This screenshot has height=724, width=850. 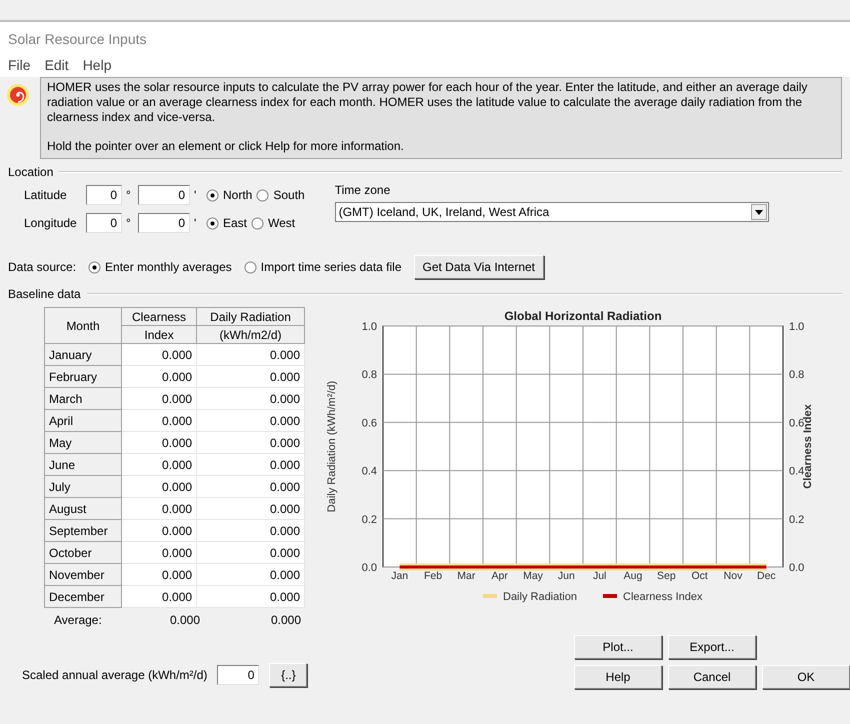 I want to click on group-label: Location, so click(x=31, y=172).